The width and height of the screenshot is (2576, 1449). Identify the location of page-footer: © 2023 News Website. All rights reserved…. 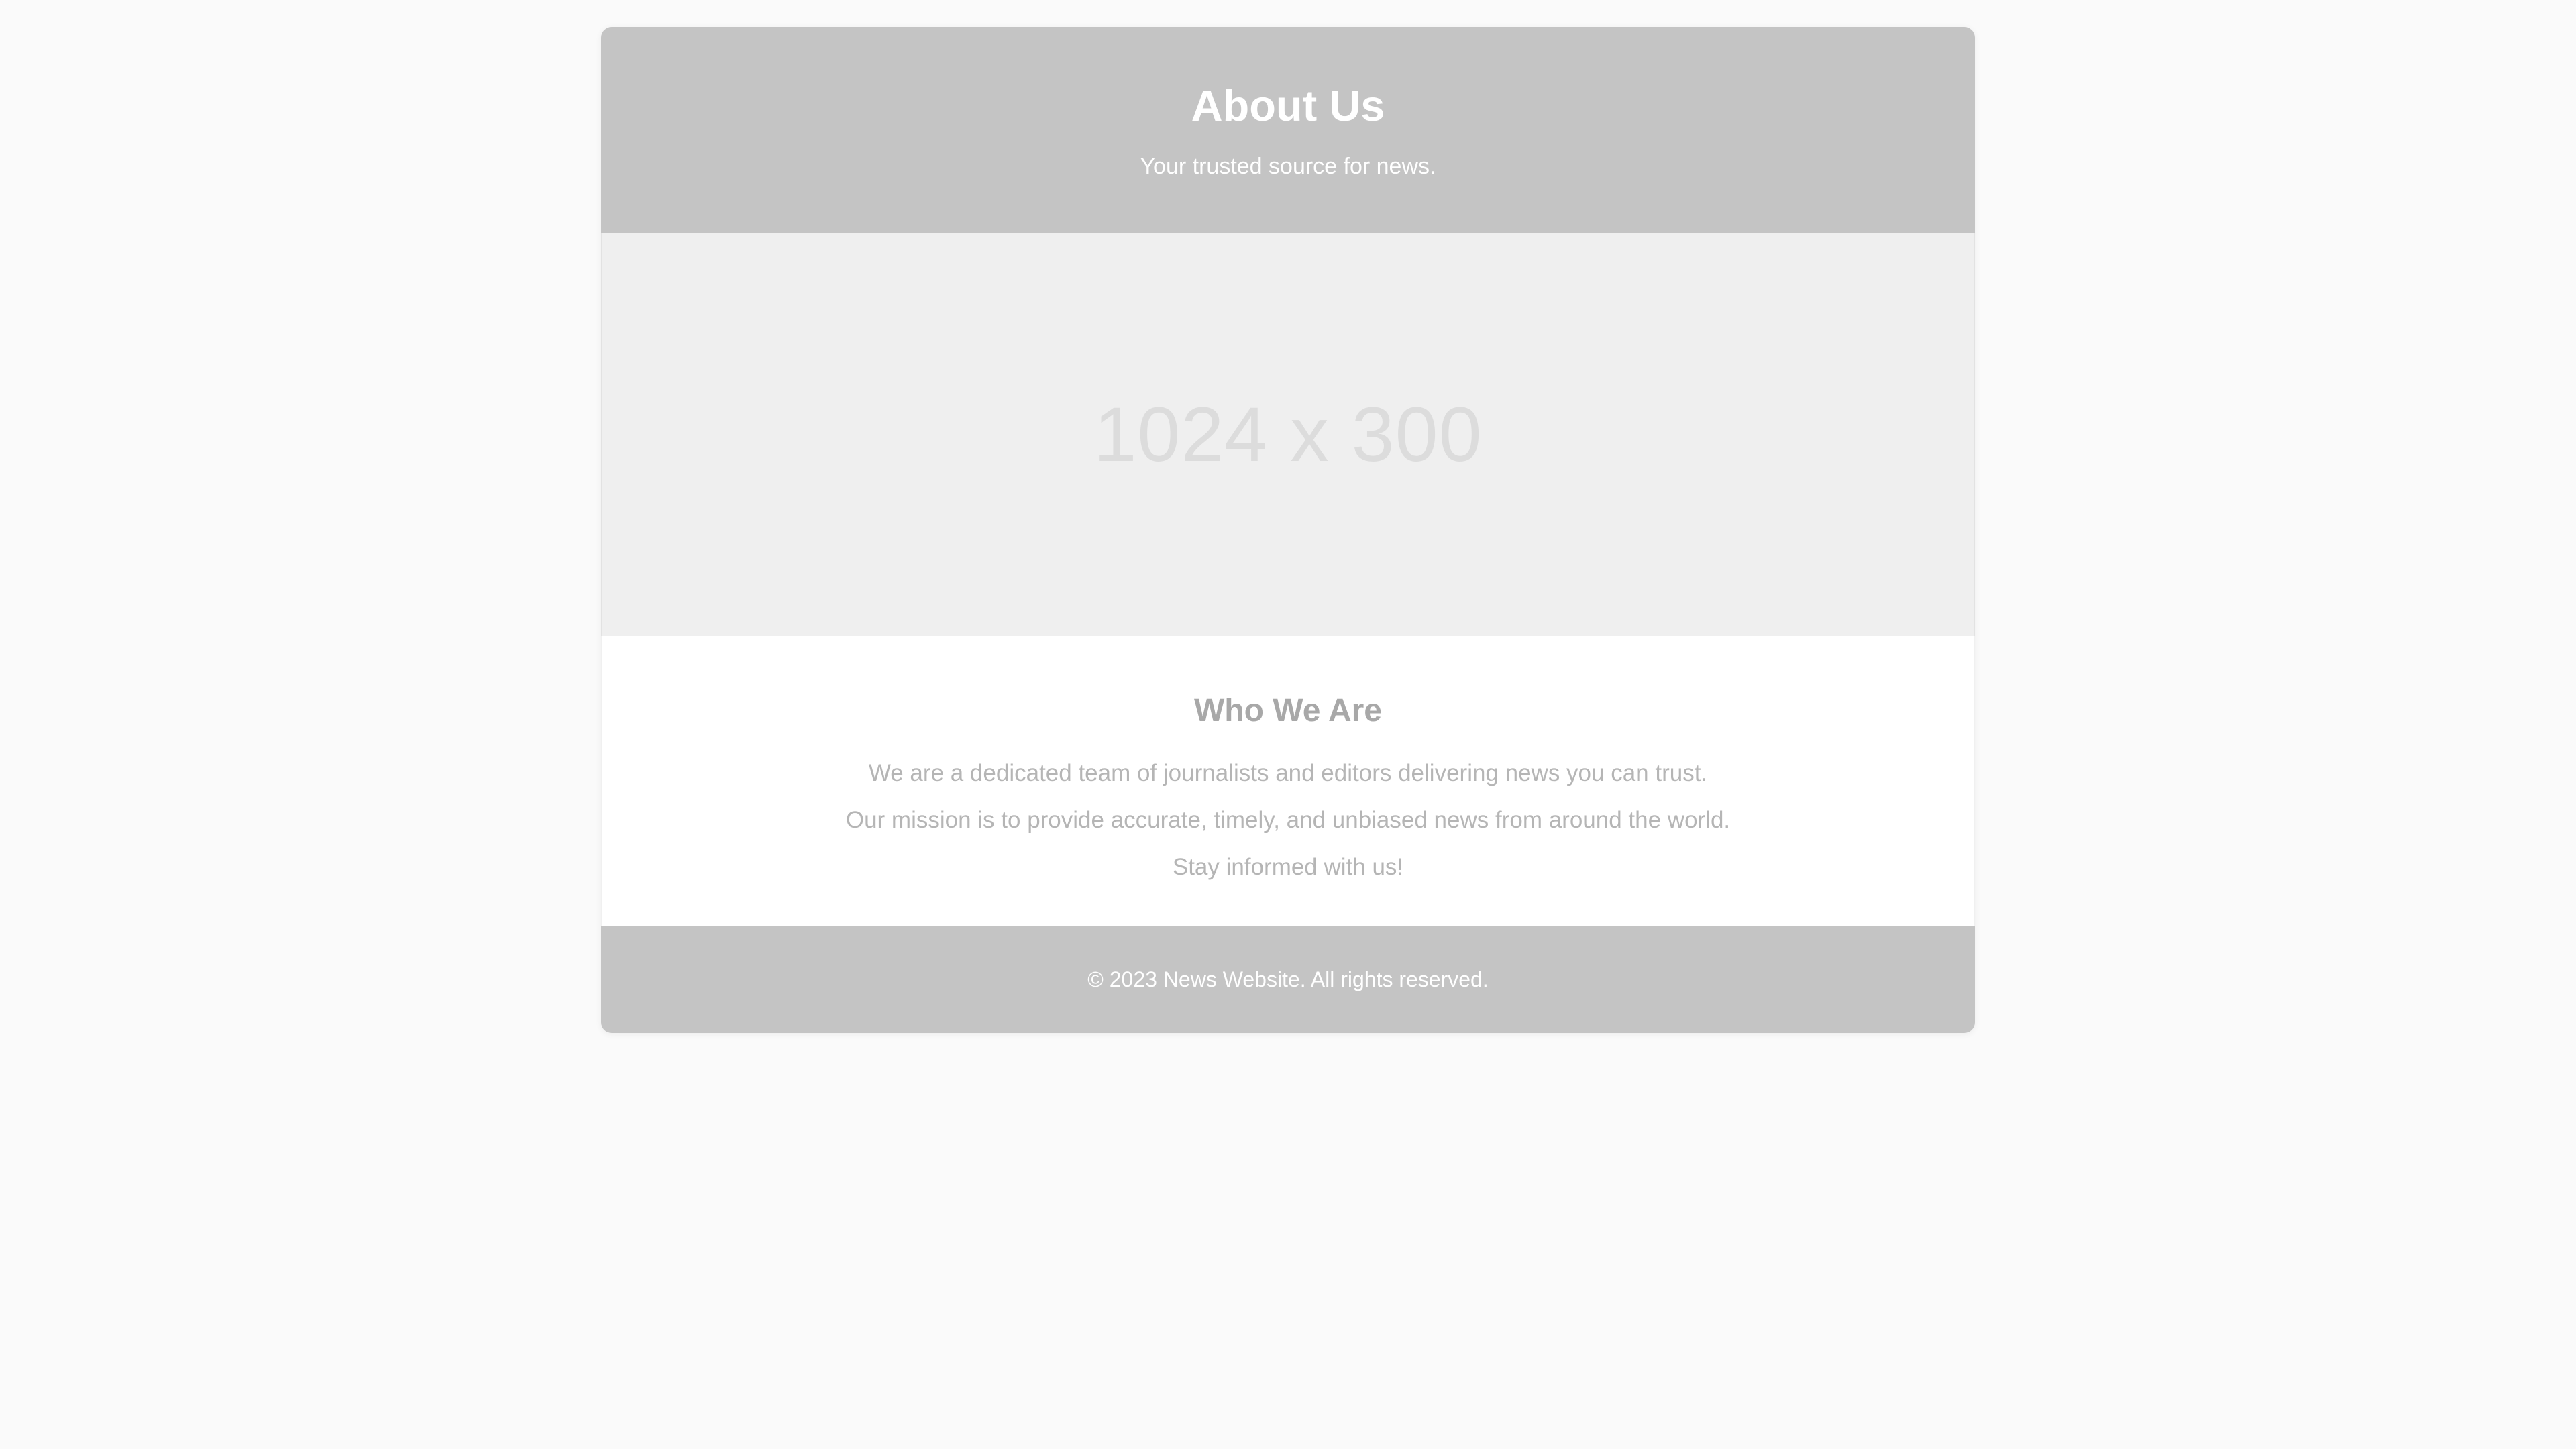
(1288, 979).